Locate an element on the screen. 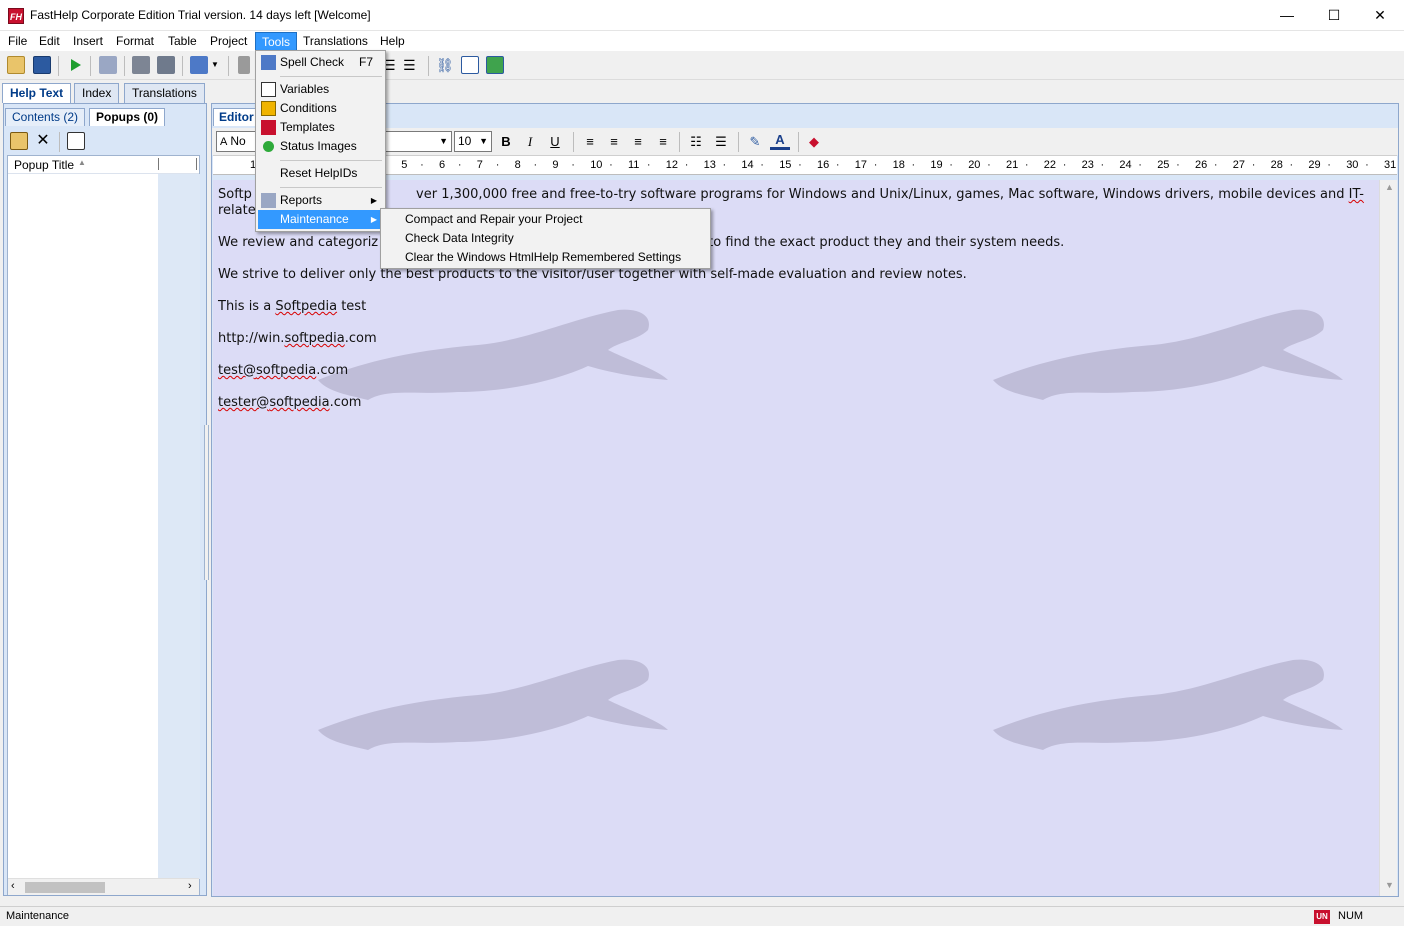 Image resolution: width=1404 pixels, height=926 pixels. scroll-thumb is located at coordinates (65, 887).